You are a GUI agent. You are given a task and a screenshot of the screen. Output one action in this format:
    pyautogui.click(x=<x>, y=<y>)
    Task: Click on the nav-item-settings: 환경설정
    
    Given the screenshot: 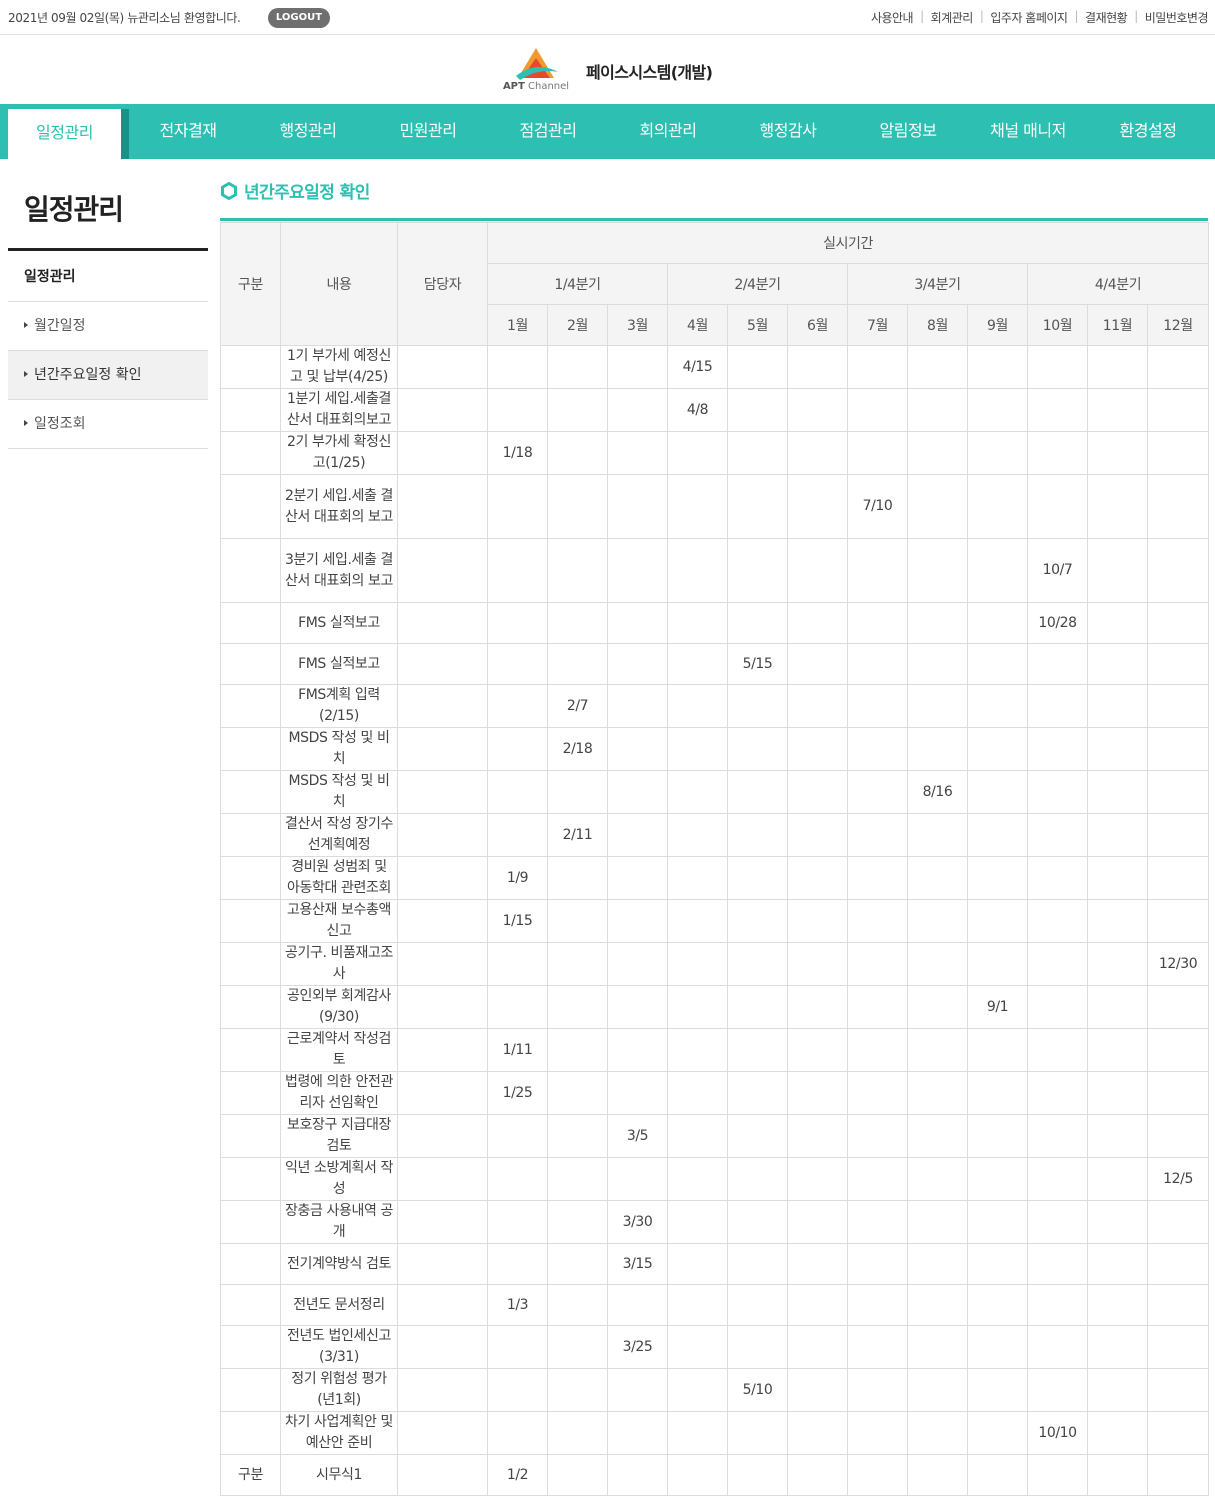 What is the action you would take?
    pyautogui.click(x=1148, y=131)
    